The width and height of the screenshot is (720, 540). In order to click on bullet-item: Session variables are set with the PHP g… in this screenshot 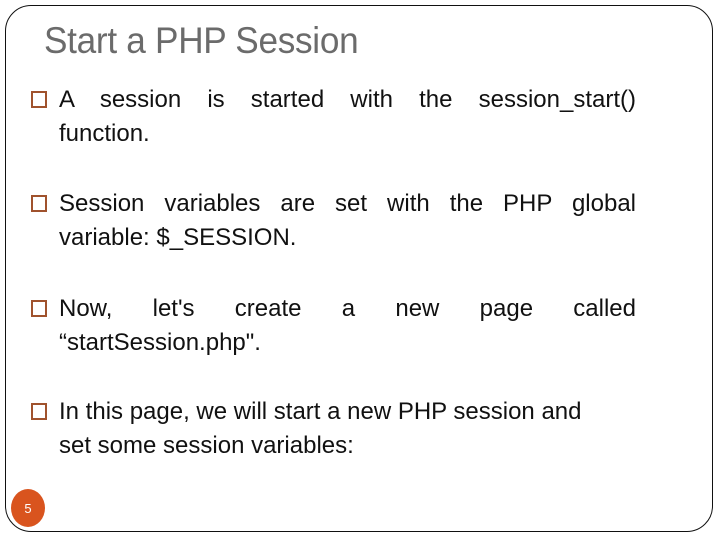, I will do `click(333, 221)`.